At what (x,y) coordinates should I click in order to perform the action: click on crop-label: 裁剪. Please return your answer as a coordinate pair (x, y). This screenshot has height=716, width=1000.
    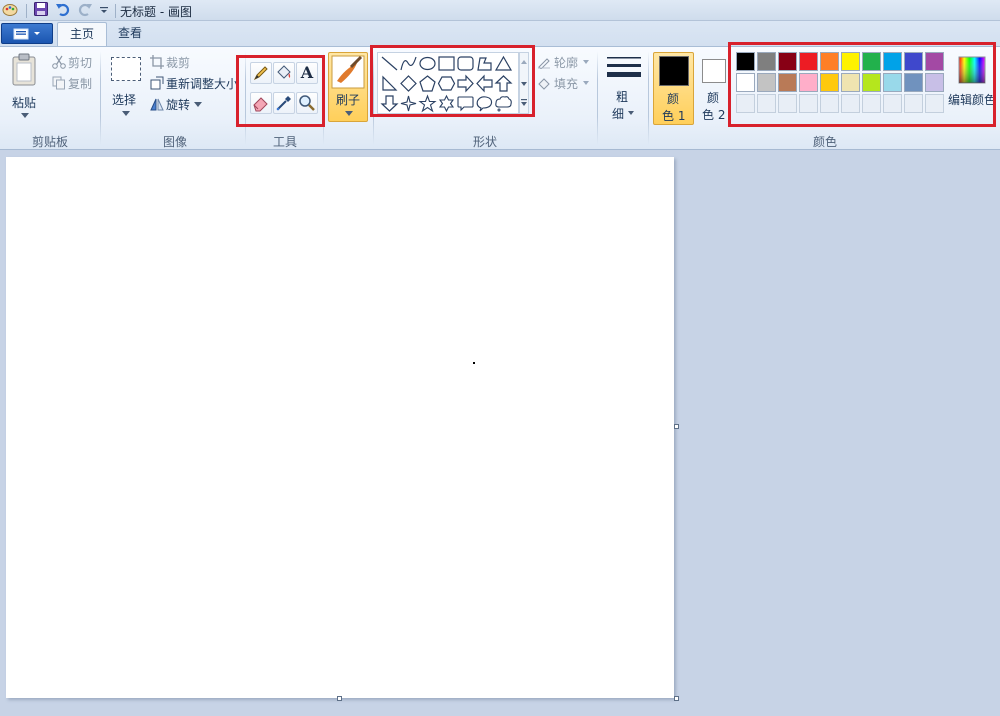
    Looking at the image, I should click on (178, 63).